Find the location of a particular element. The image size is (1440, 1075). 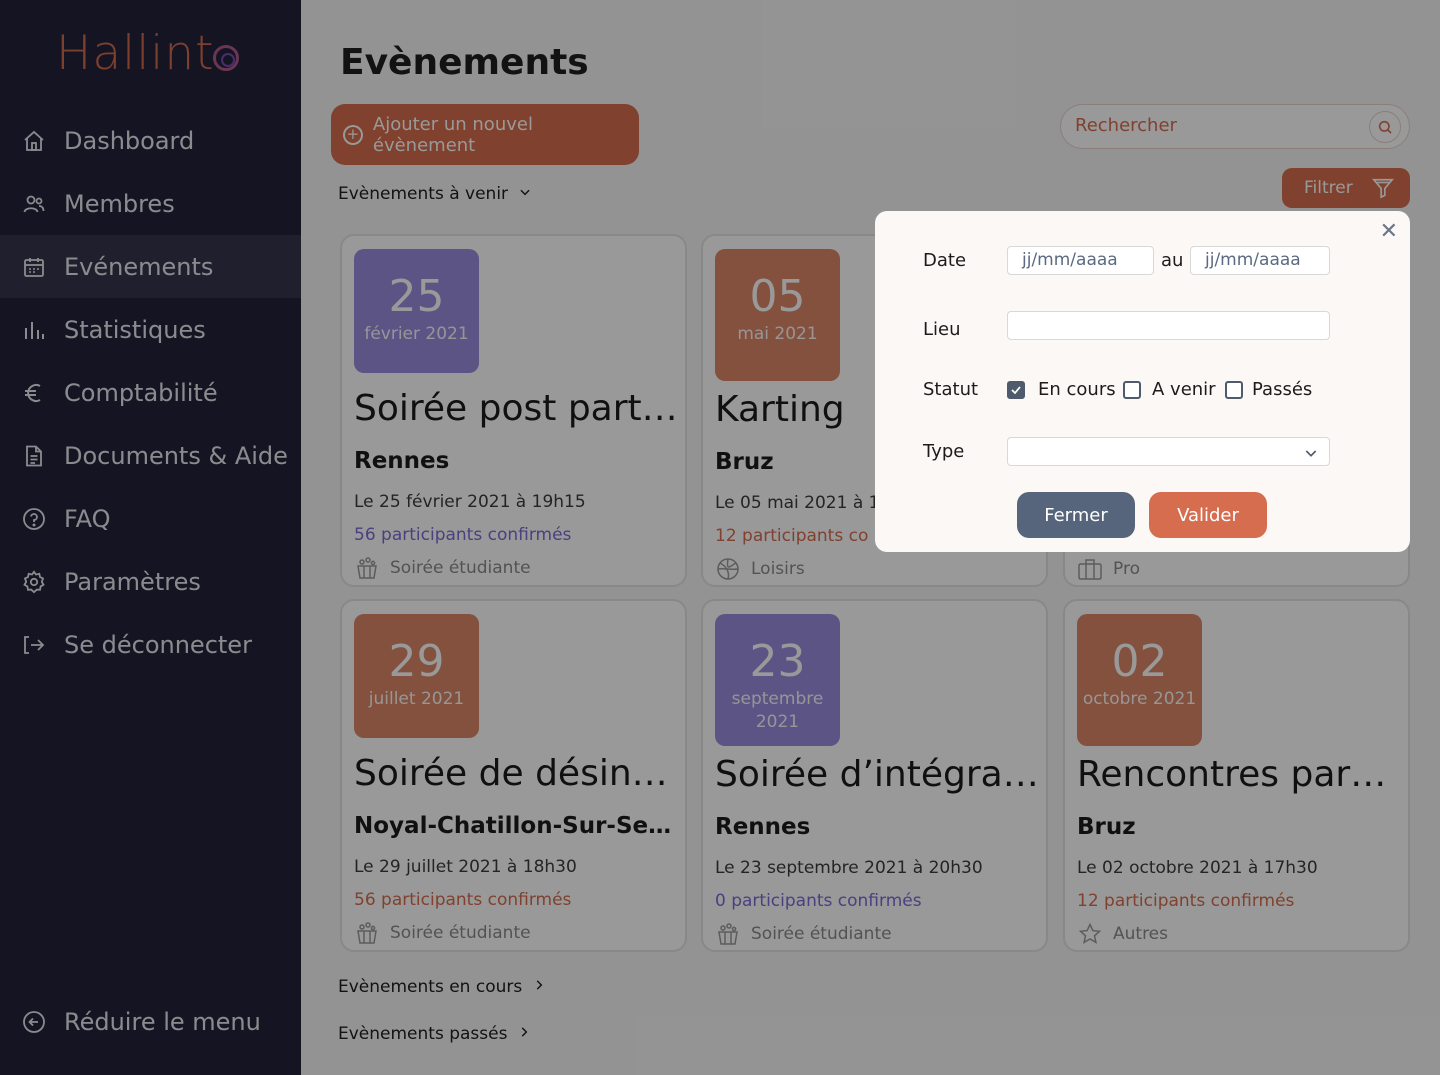

place-field is located at coordinates (1168, 325).